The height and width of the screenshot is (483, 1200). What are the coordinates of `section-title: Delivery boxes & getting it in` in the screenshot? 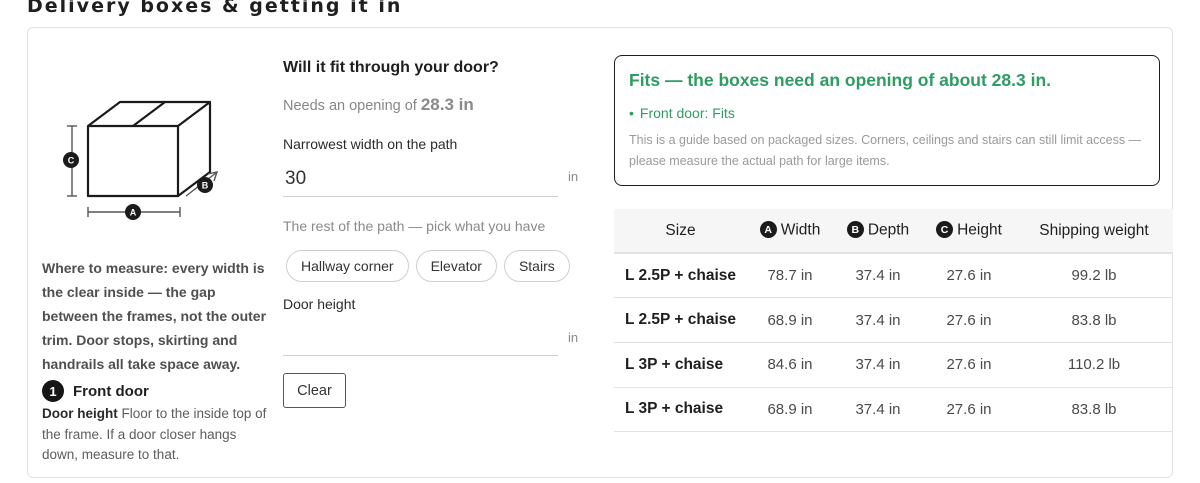 It's located at (215, 8).